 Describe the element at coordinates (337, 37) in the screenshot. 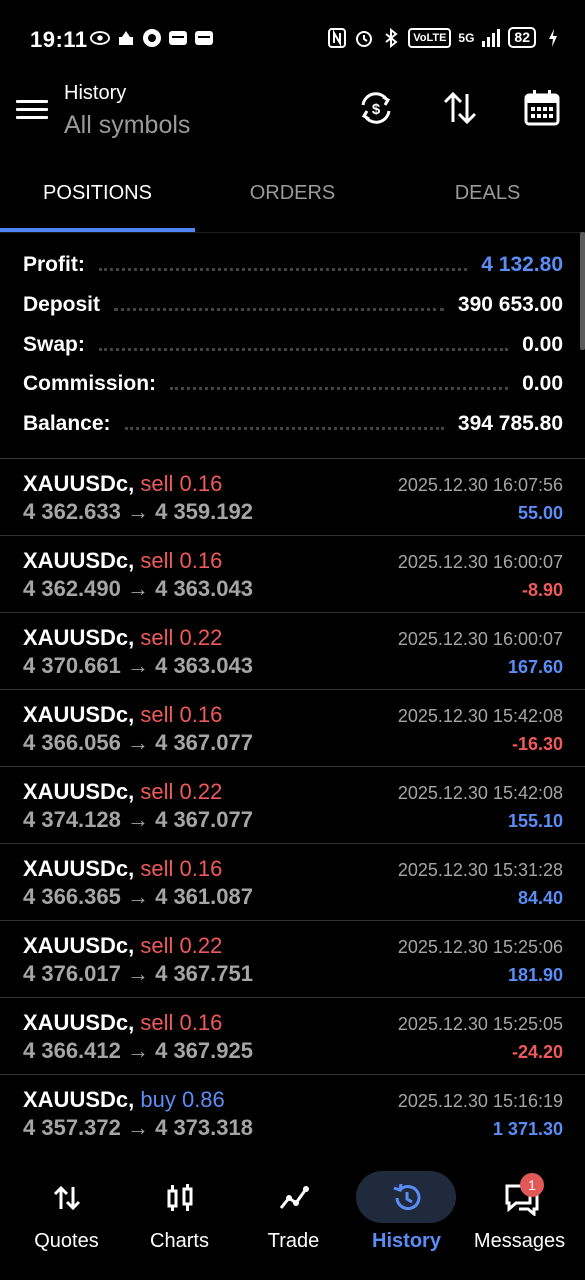

I see `nfc-icon` at that location.